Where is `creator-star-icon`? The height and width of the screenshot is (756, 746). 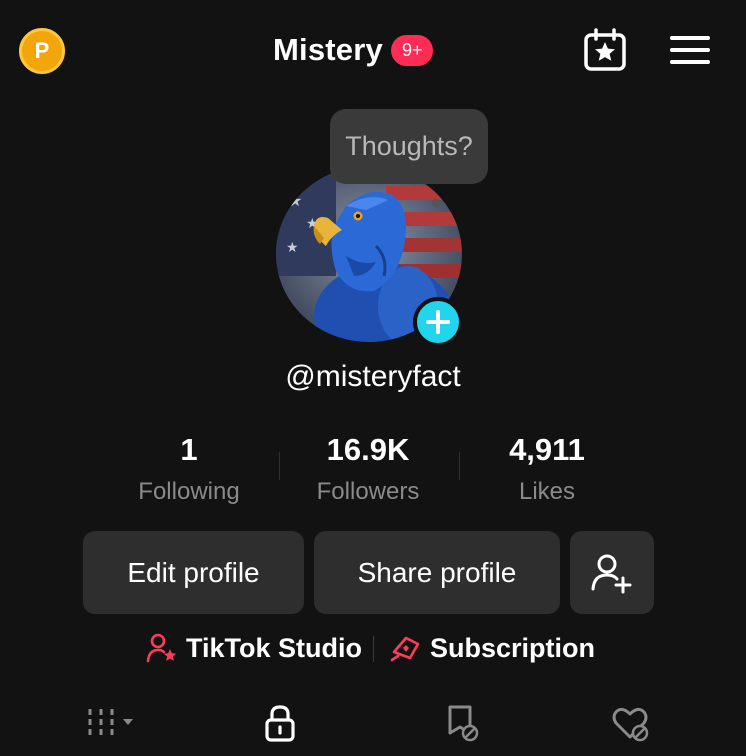 creator-star-icon is located at coordinates (161, 648).